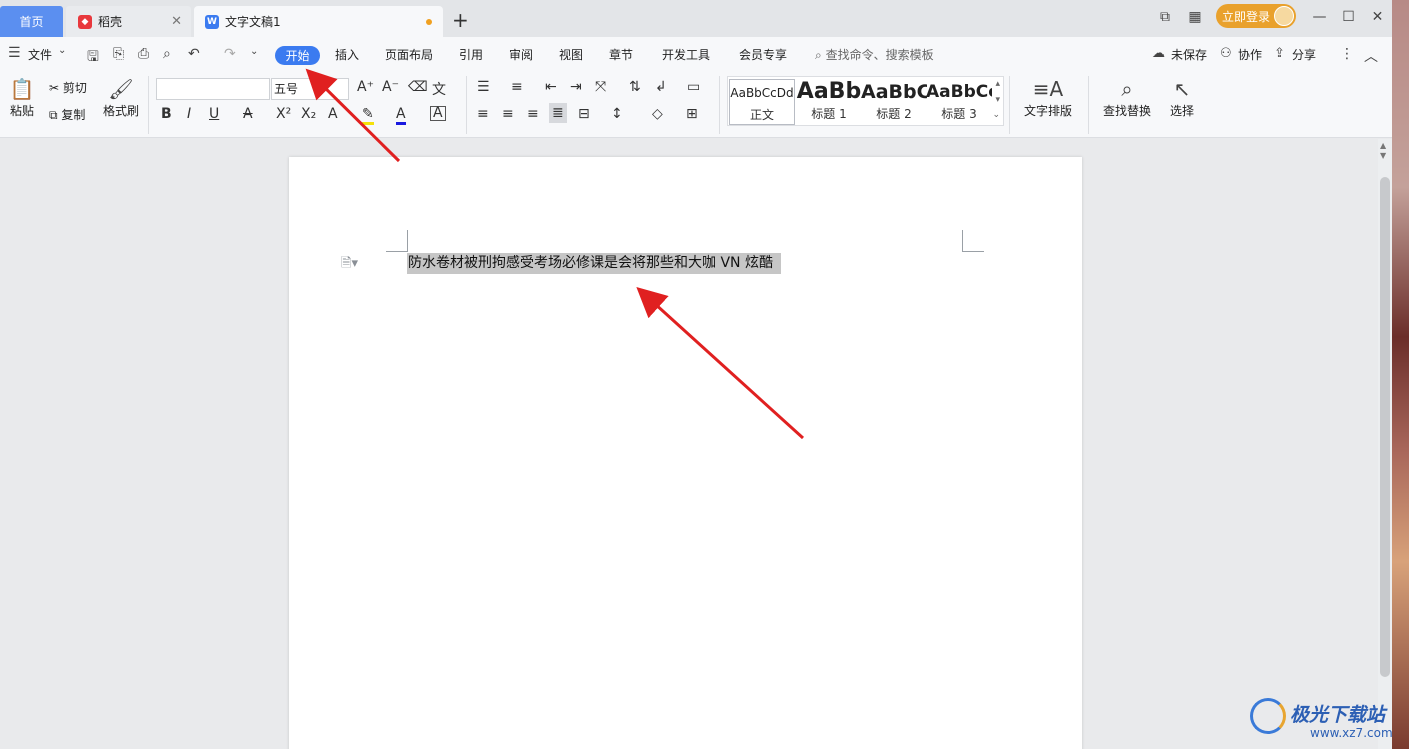 This screenshot has width=1409, height=749. I want to click on superscript-icon: X², so click(283, 114).